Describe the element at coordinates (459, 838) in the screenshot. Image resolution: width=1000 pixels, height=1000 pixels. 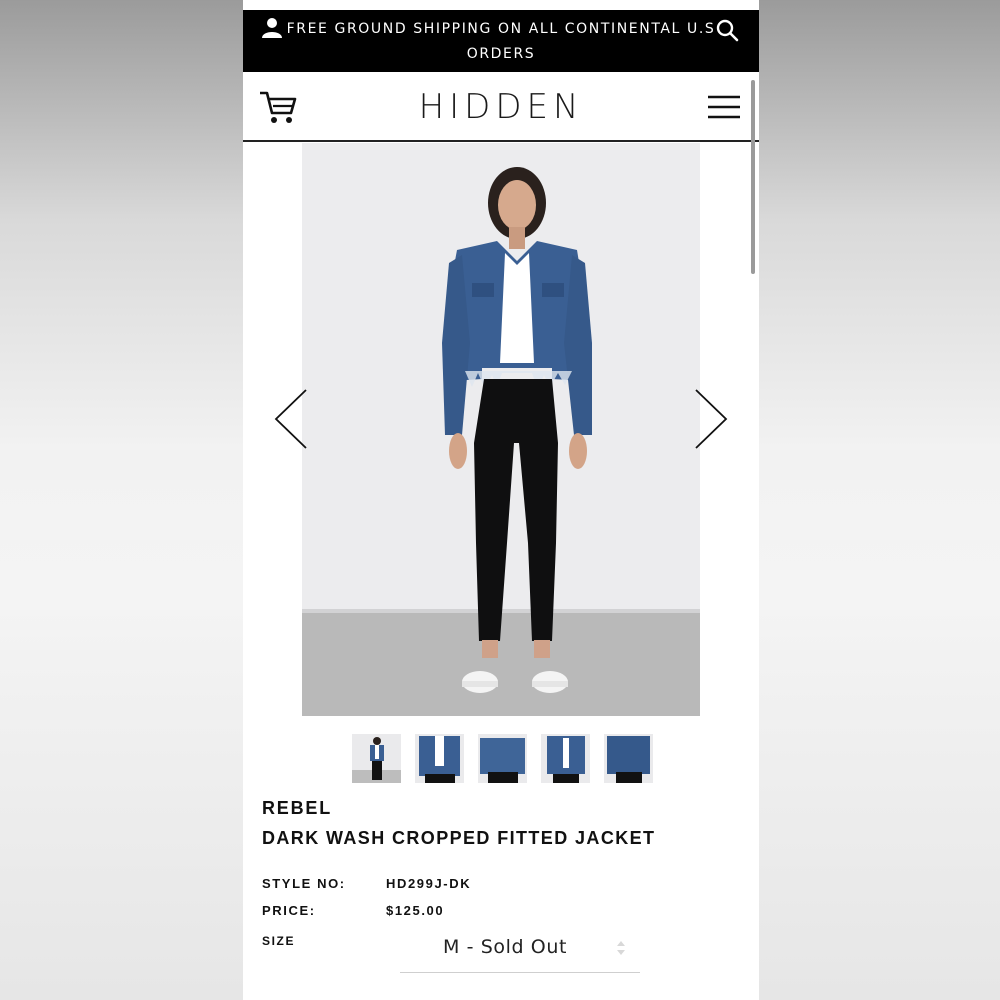
I see `product-name: DARK WASH CROPPED FITTED JACKET` at that location.